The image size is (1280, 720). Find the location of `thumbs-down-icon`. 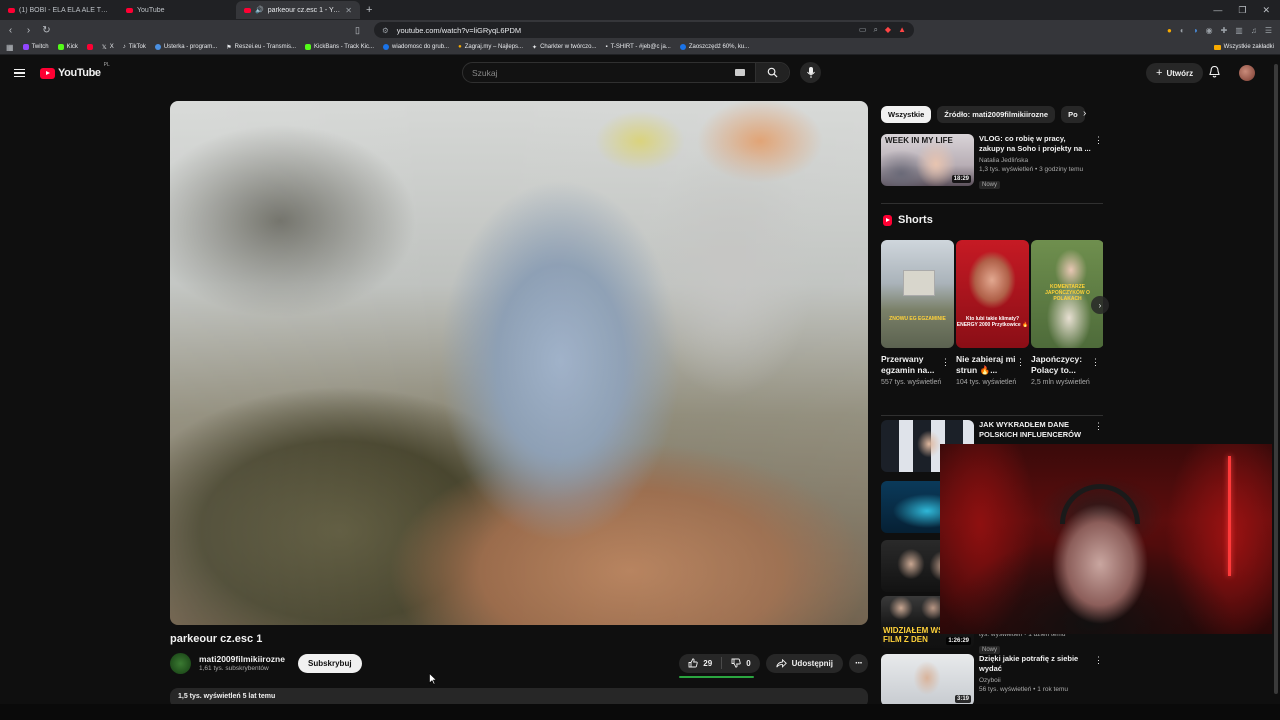

thumbs-down-icon is located at coordinates (736, 663).